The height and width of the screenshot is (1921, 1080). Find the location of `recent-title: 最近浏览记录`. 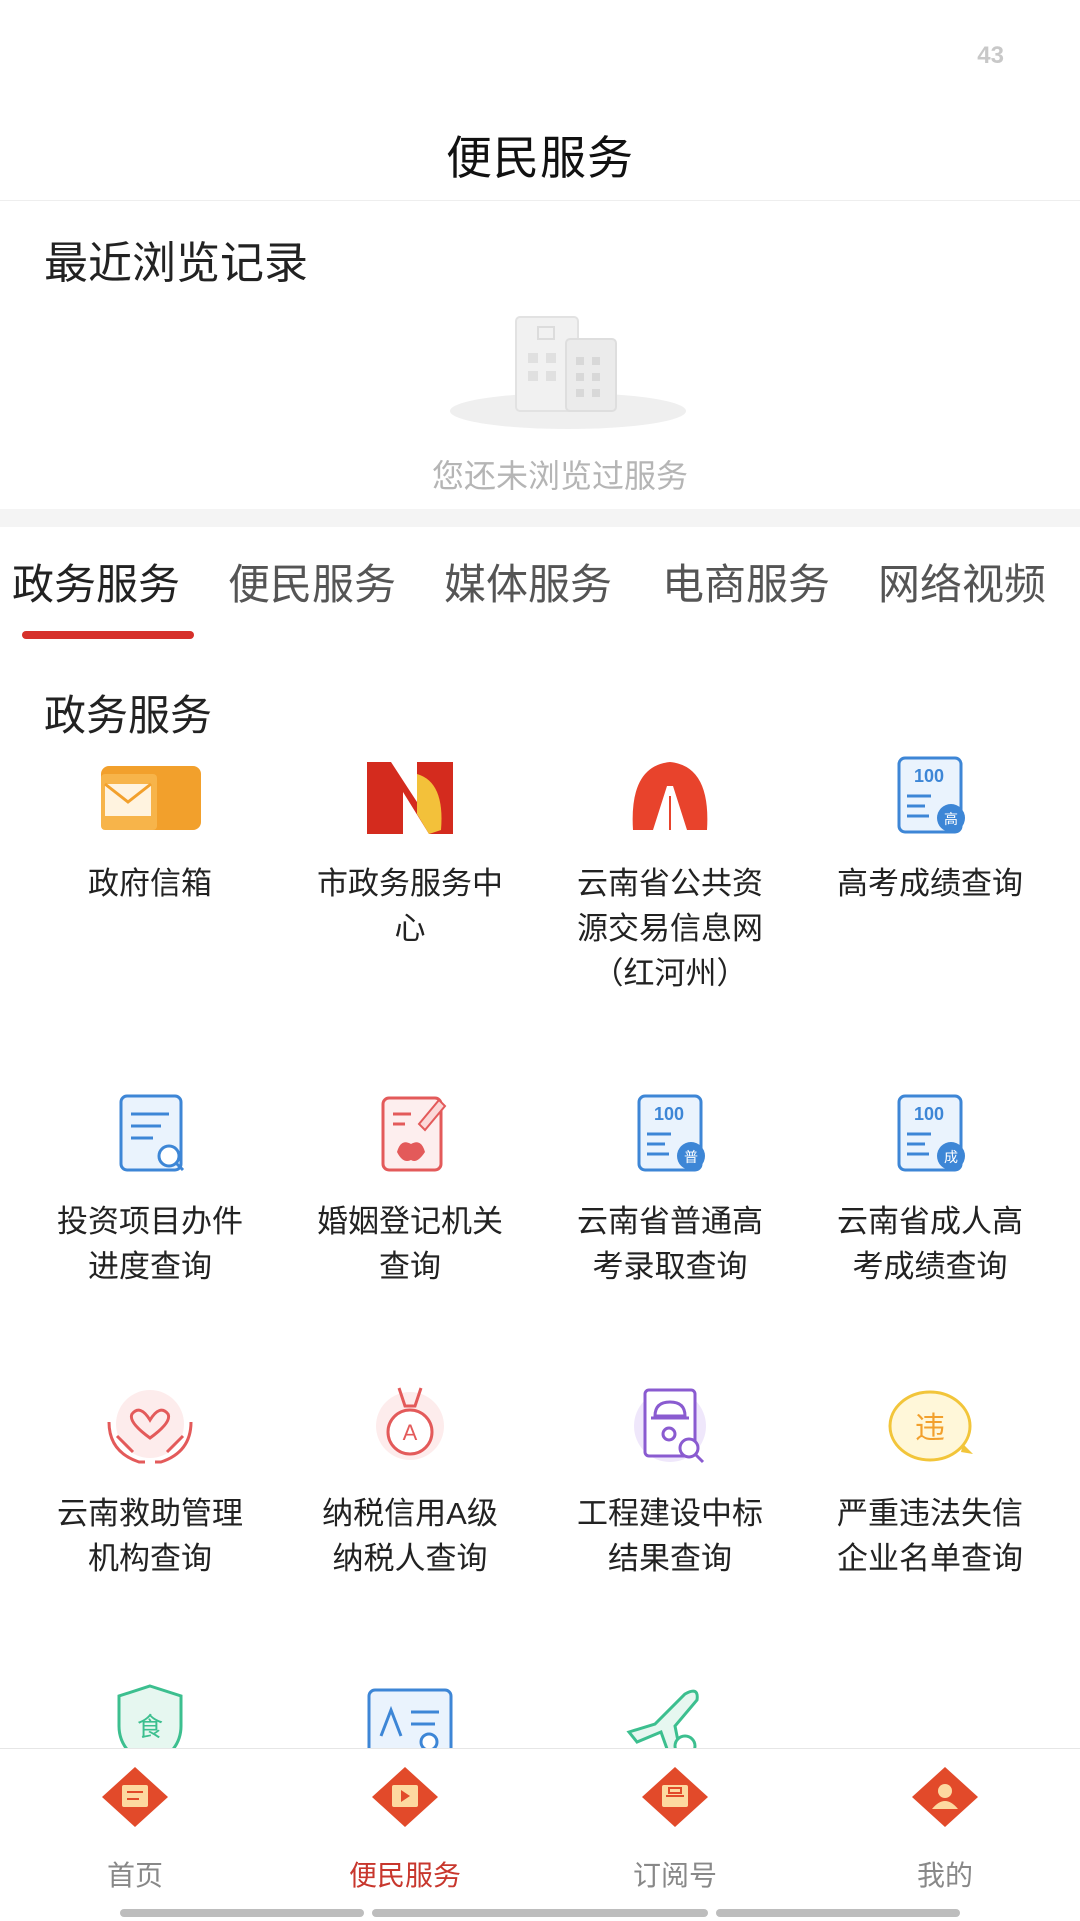

recent-title: 最近浏览记录 is located at coordinates (176, 263).